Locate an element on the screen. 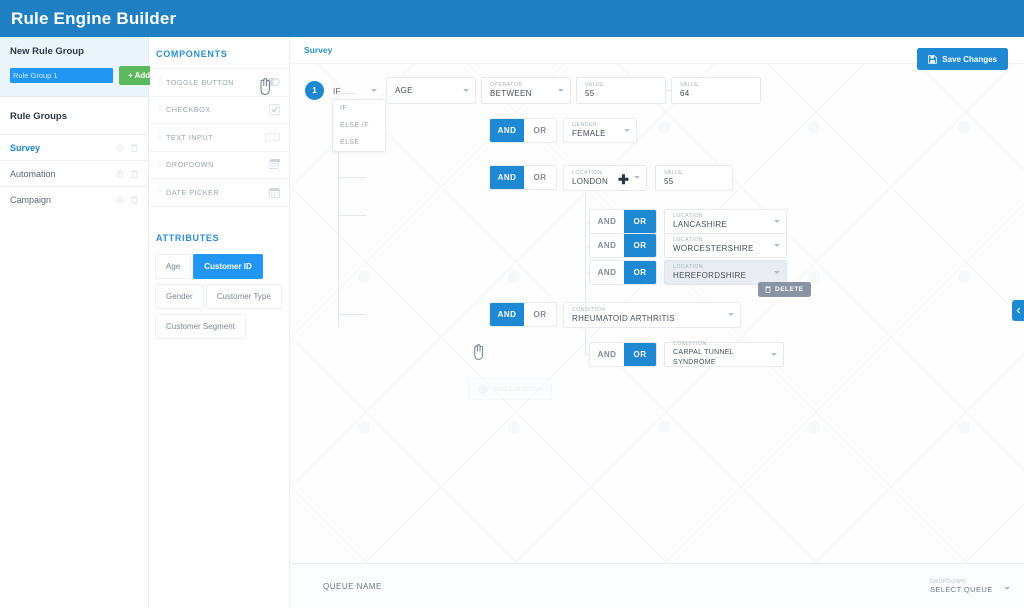 The image size is (1024, 608). toggle-switch-icon is located at coordinates (272, 82).